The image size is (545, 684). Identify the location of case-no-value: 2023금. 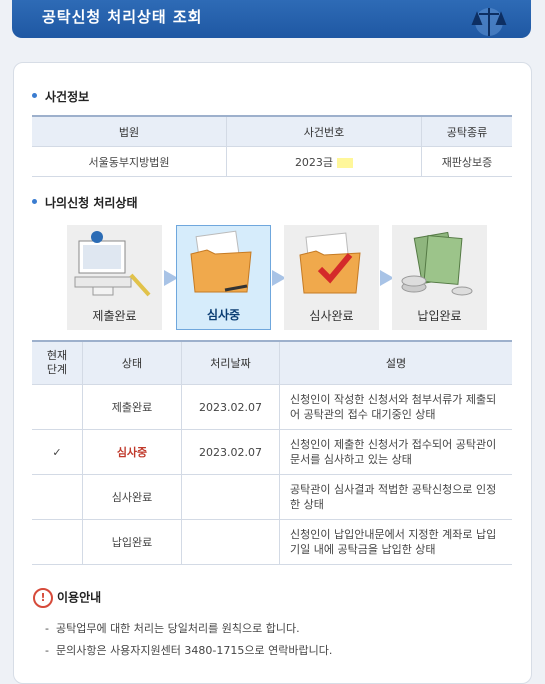
(314, 162).